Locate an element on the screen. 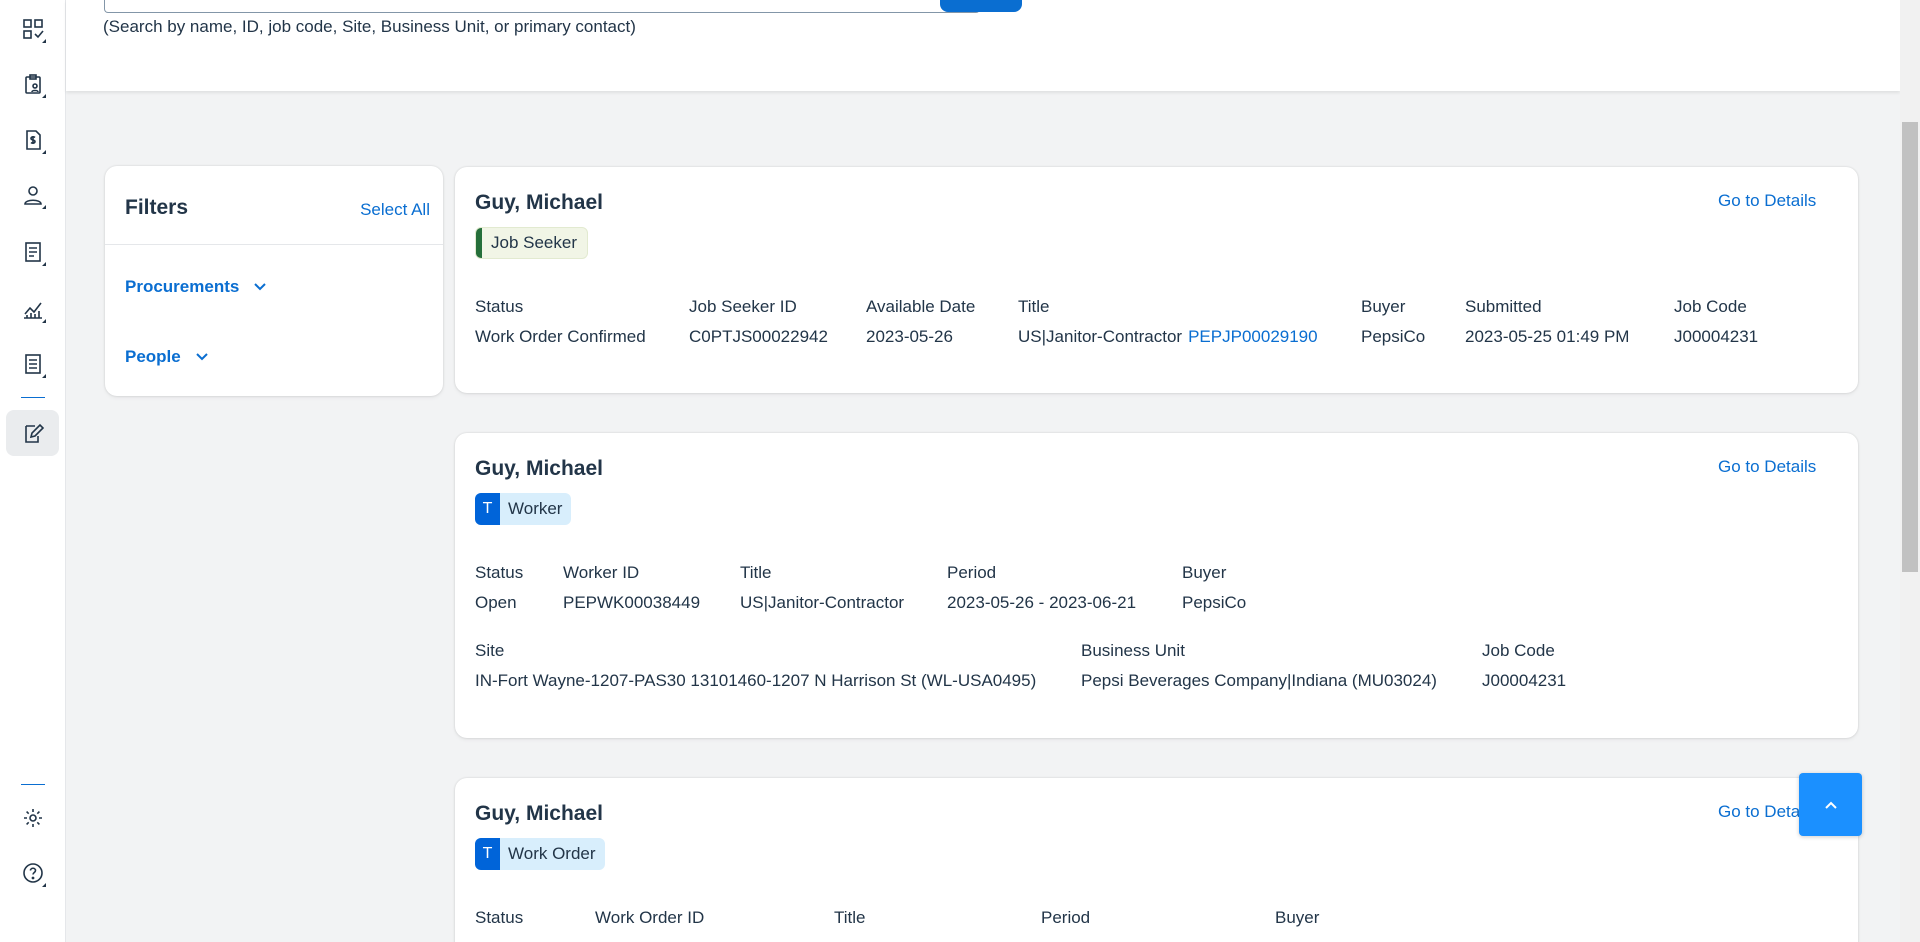  tag-label: Worker is located at coordinates (535, 508).